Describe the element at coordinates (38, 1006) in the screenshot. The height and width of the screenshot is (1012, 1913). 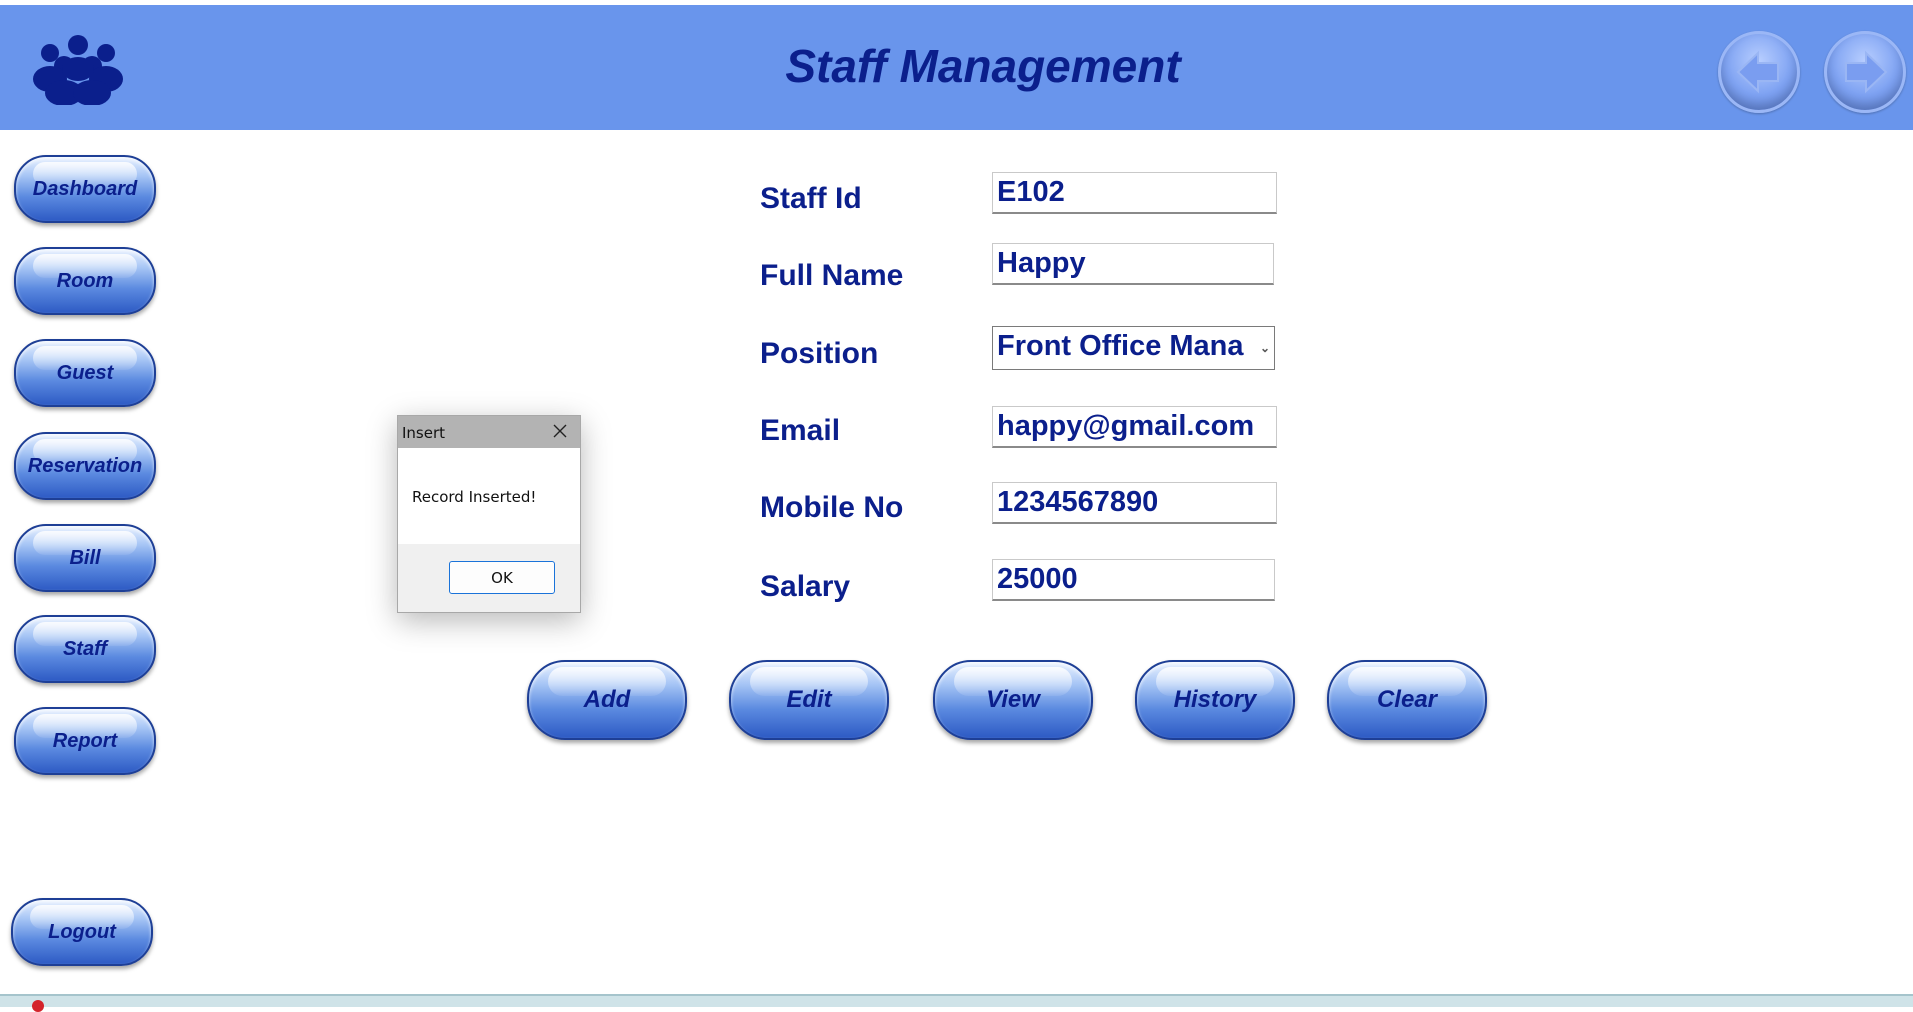
I see `status-dot-icon` at that location.